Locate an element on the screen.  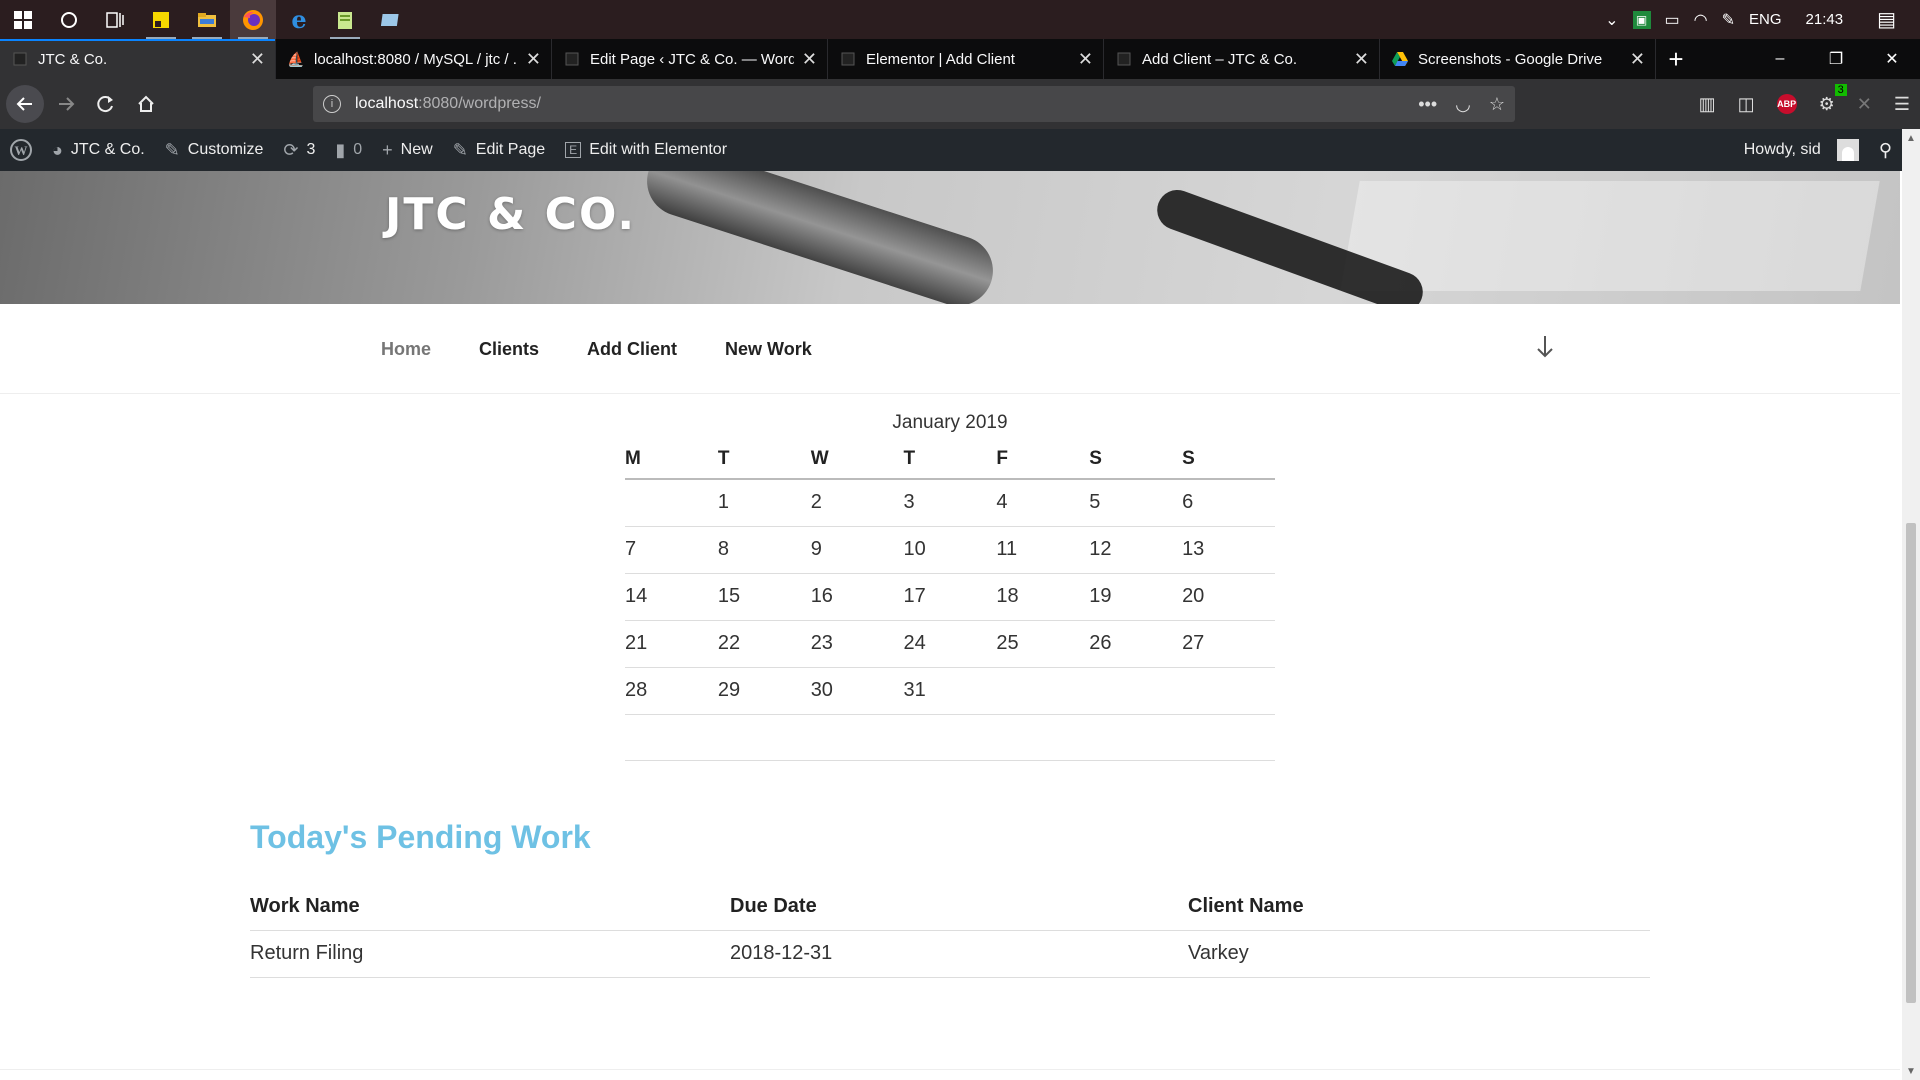
new-tab-button: + is located at coordinates (1676, 59).